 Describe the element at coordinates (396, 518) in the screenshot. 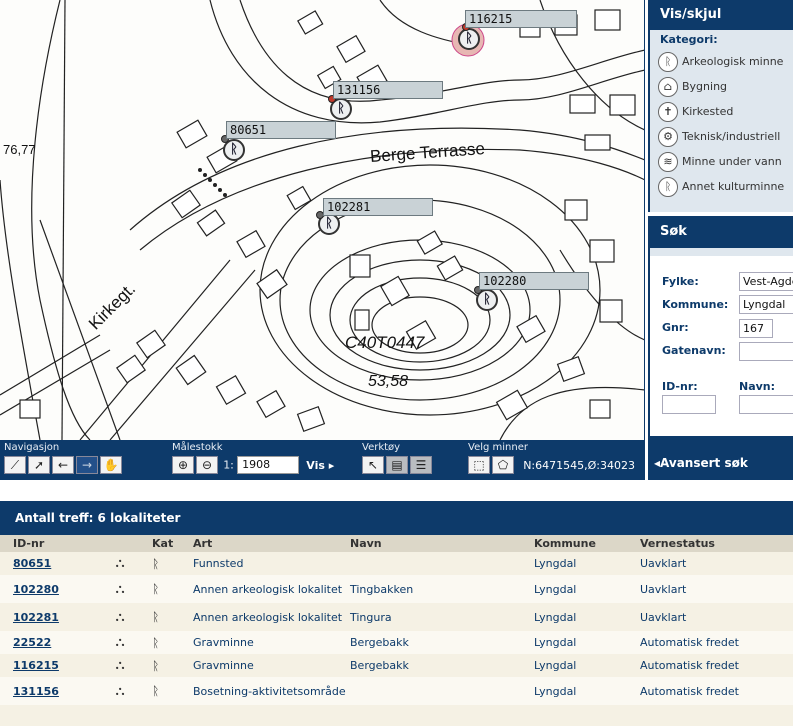

I see `results-title: Antall treff: 6 lokaliteter` at that location.